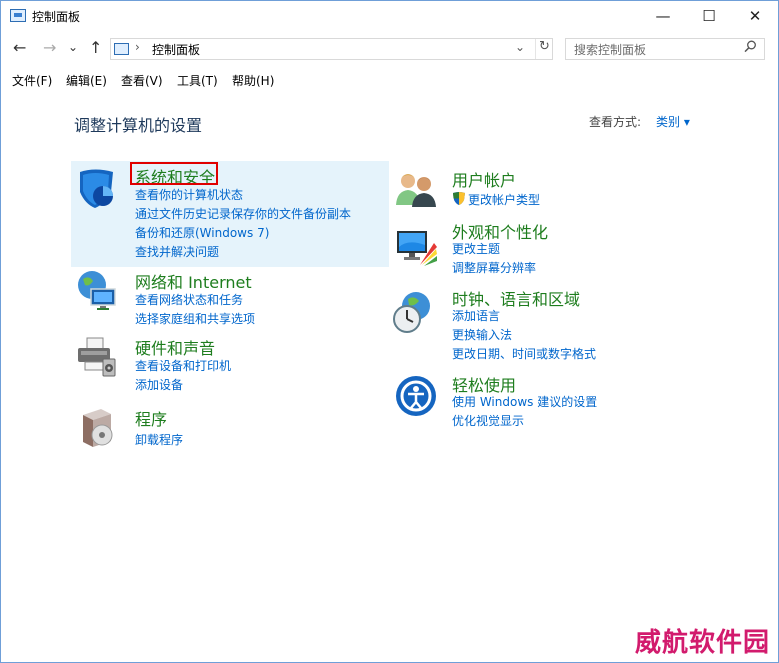 The width and height of the screenshot is (779, 663). What do you see at coordinates (476, 315) in the screenshot?
I see `link-add-language: 添加语言` at bounding box center [476, 315].